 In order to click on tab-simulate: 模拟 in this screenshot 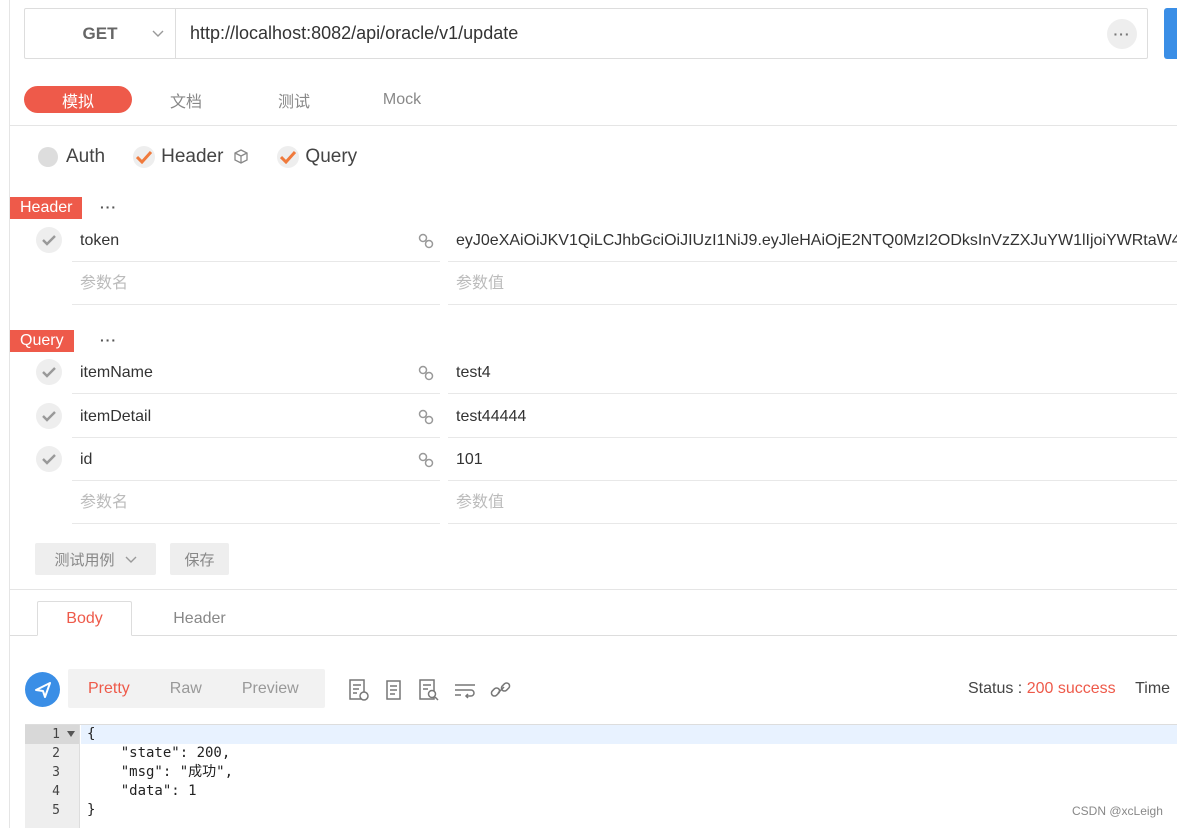, I will do `click(78, 99)`.